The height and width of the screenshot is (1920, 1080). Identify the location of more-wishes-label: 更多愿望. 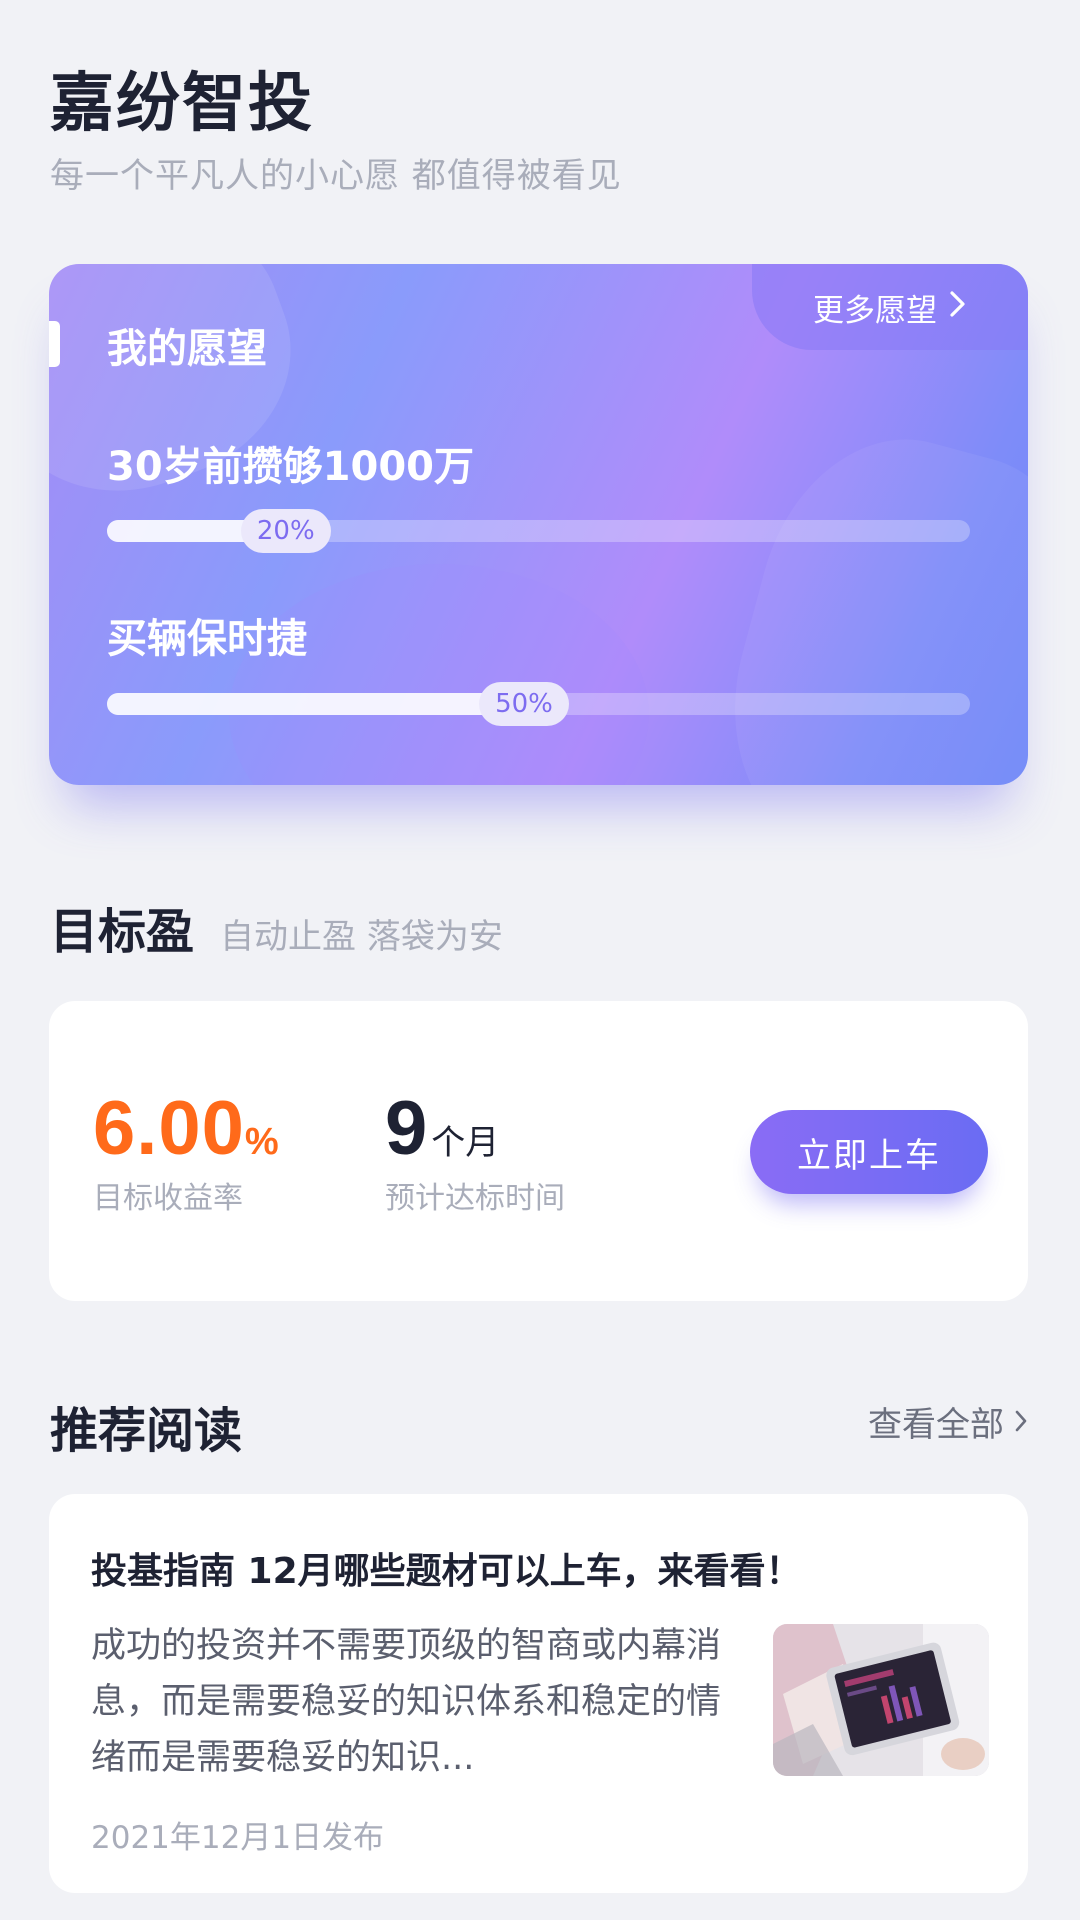
(875, 310).